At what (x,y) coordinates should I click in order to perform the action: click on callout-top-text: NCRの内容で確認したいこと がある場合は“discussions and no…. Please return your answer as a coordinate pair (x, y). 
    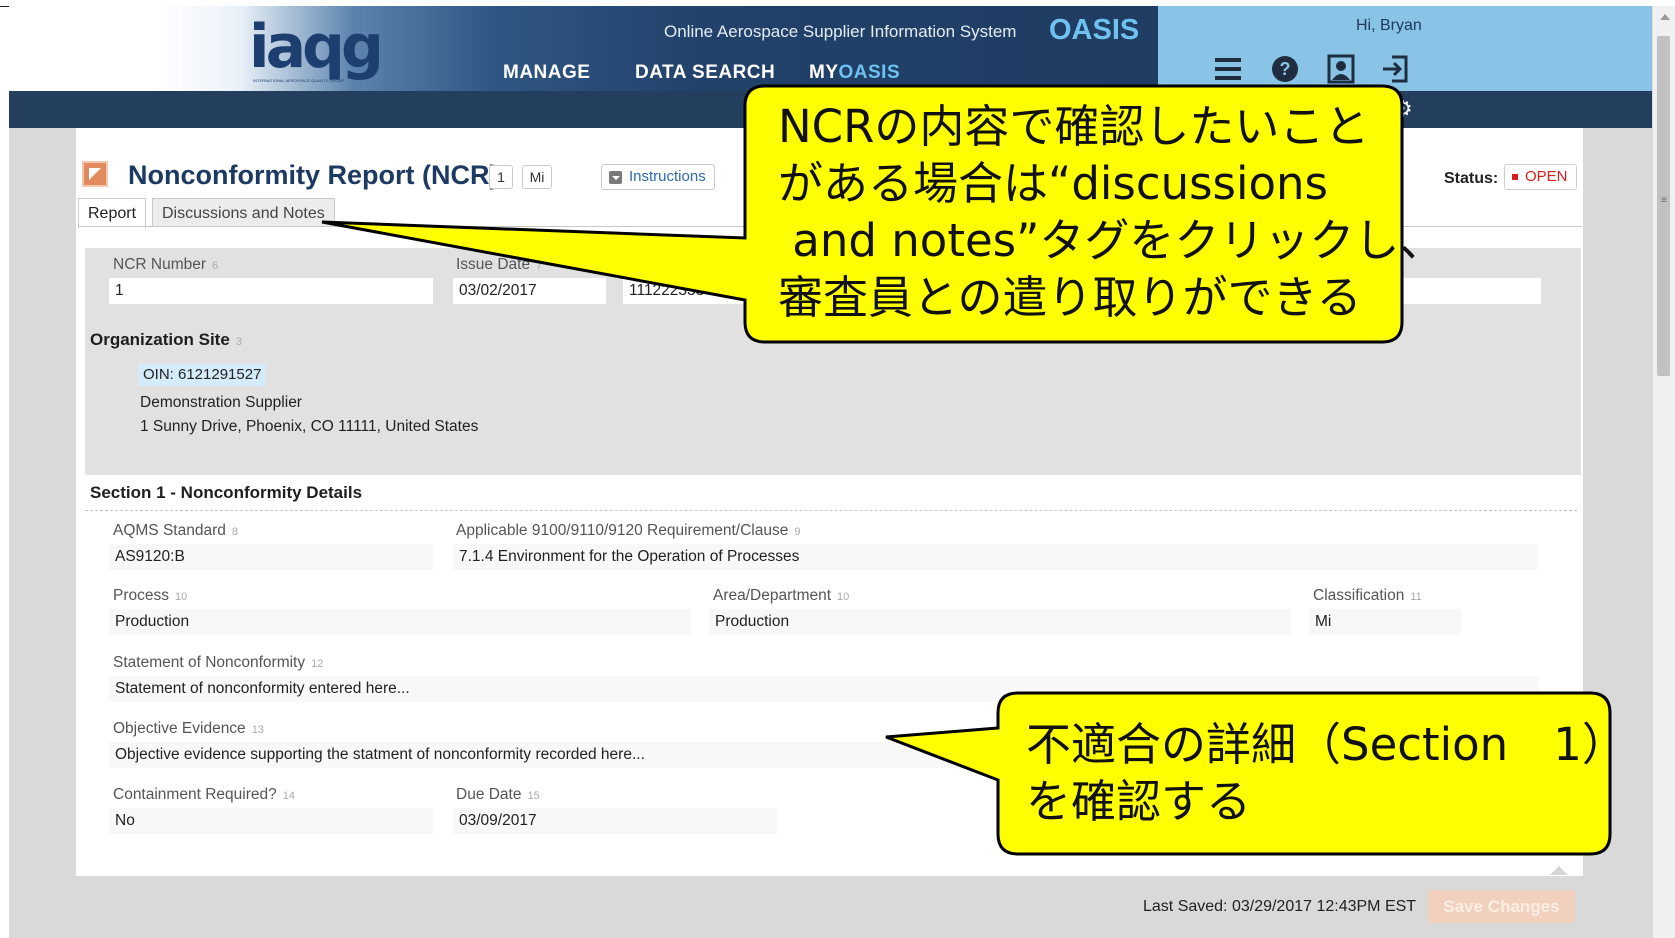
    Looking at the image, I should click on (1111, 212).